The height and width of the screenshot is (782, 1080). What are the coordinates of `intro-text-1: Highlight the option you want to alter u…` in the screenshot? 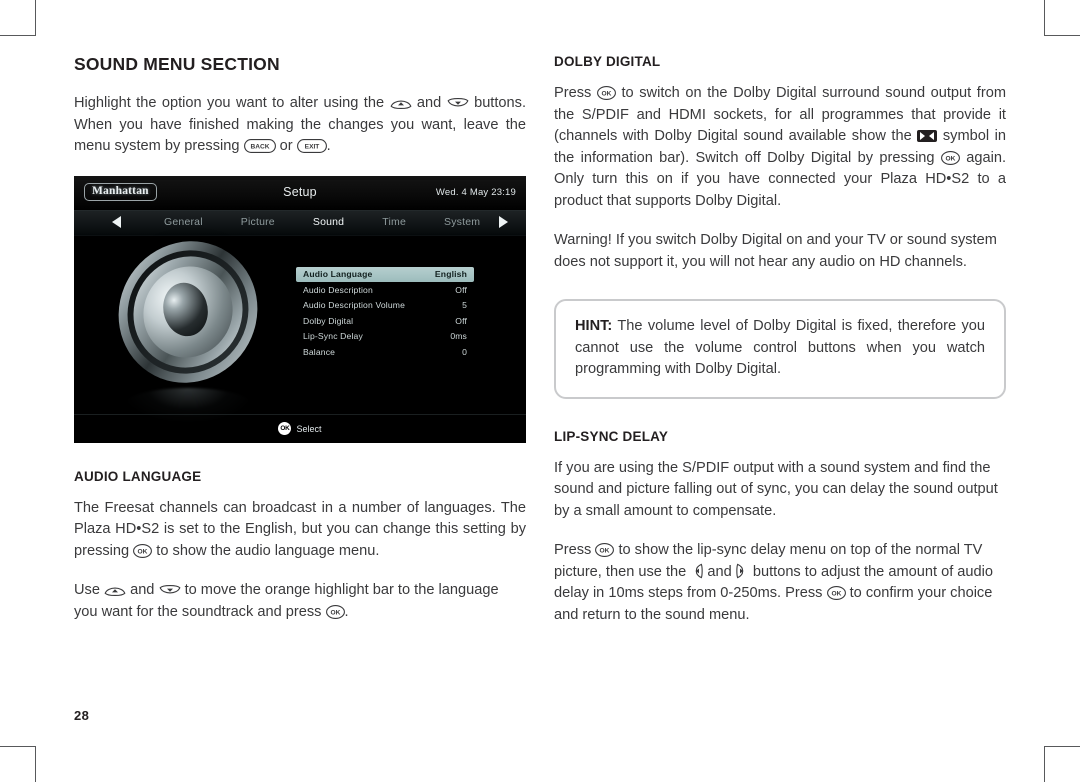 It's located at (229, 103).